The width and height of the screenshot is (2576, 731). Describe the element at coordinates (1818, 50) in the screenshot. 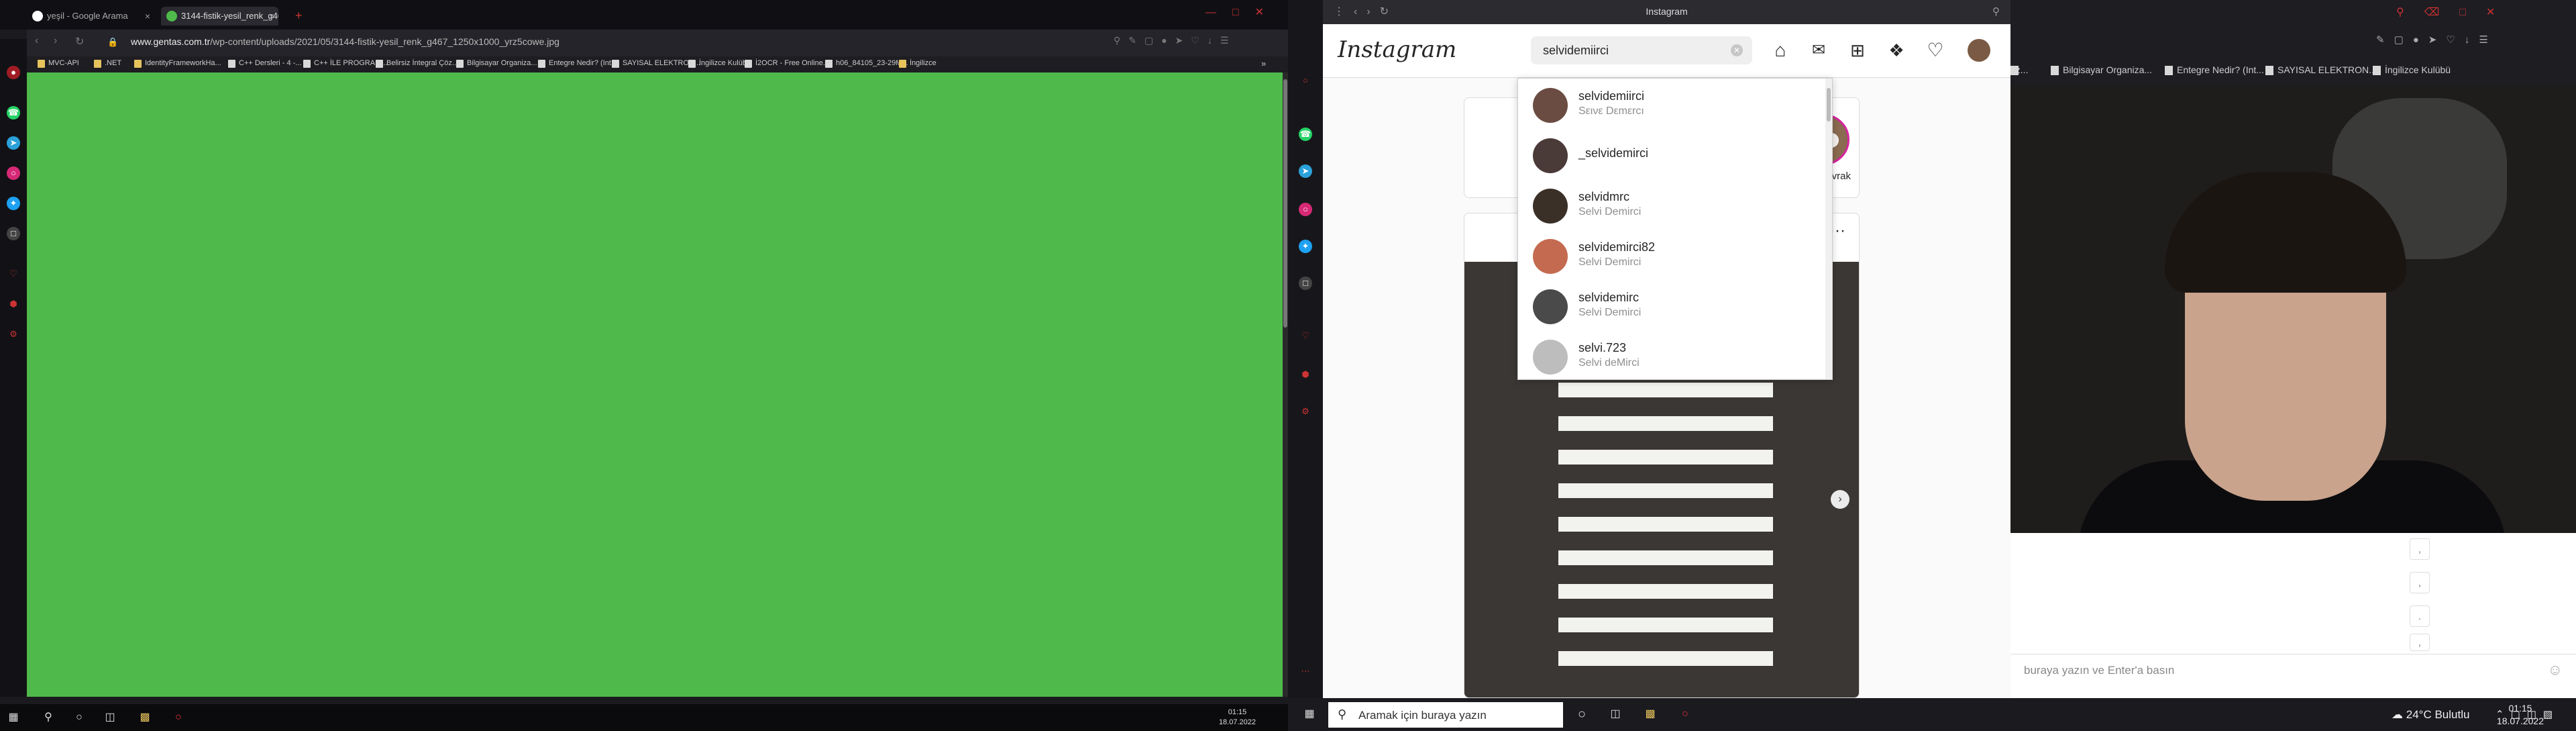

I see `messenger-icon: ✉` at that location.